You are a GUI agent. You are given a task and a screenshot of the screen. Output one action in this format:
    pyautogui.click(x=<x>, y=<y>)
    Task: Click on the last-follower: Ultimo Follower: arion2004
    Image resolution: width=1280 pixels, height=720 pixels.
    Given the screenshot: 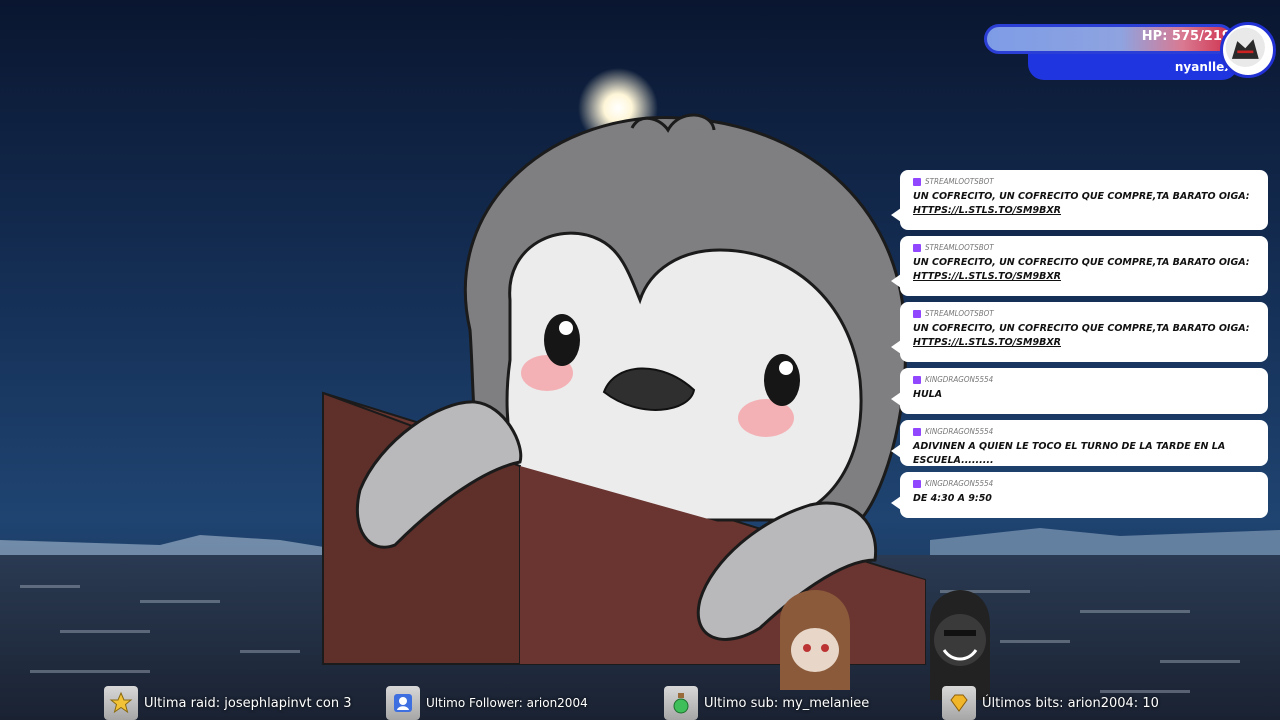 What is the action you would take?
    pyautogui.click(x=487, y=703)
    